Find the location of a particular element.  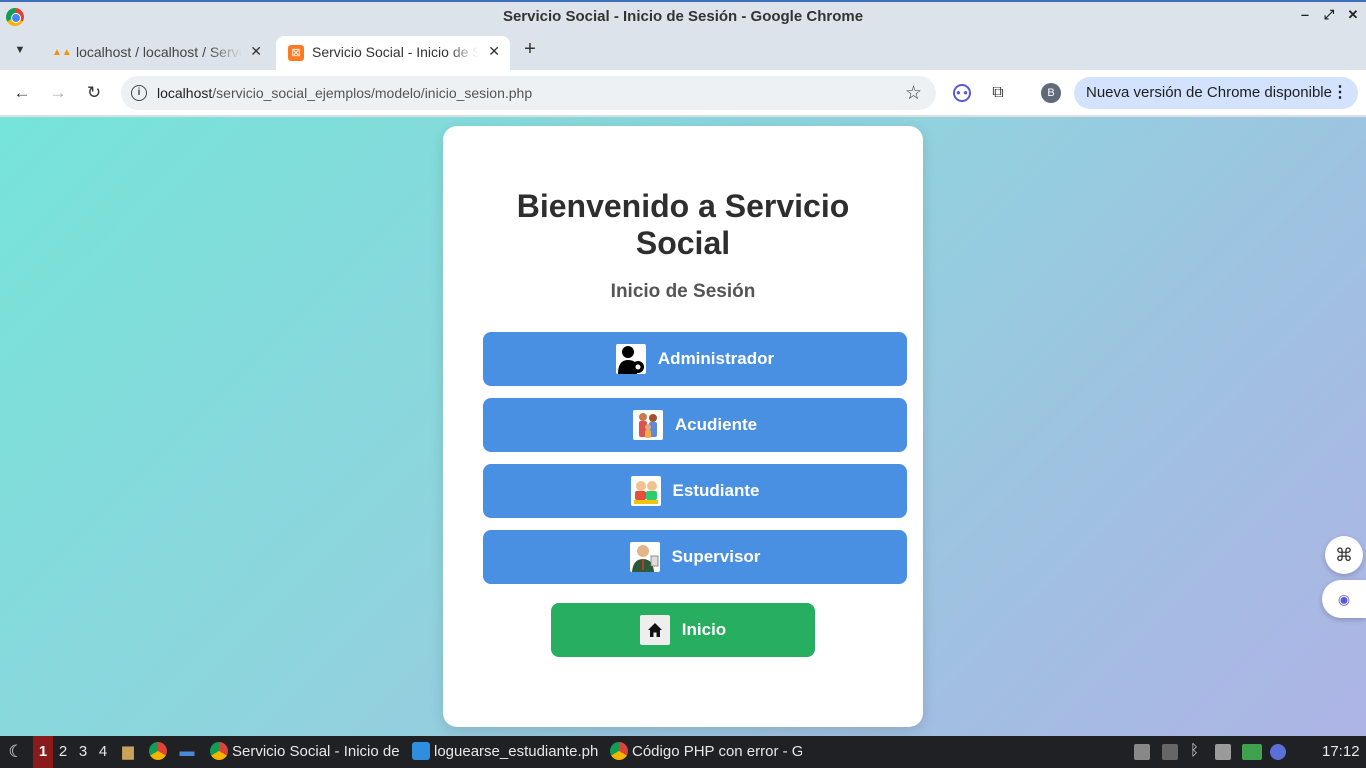

home-button: Inicio is located at coordinates (683, 630).